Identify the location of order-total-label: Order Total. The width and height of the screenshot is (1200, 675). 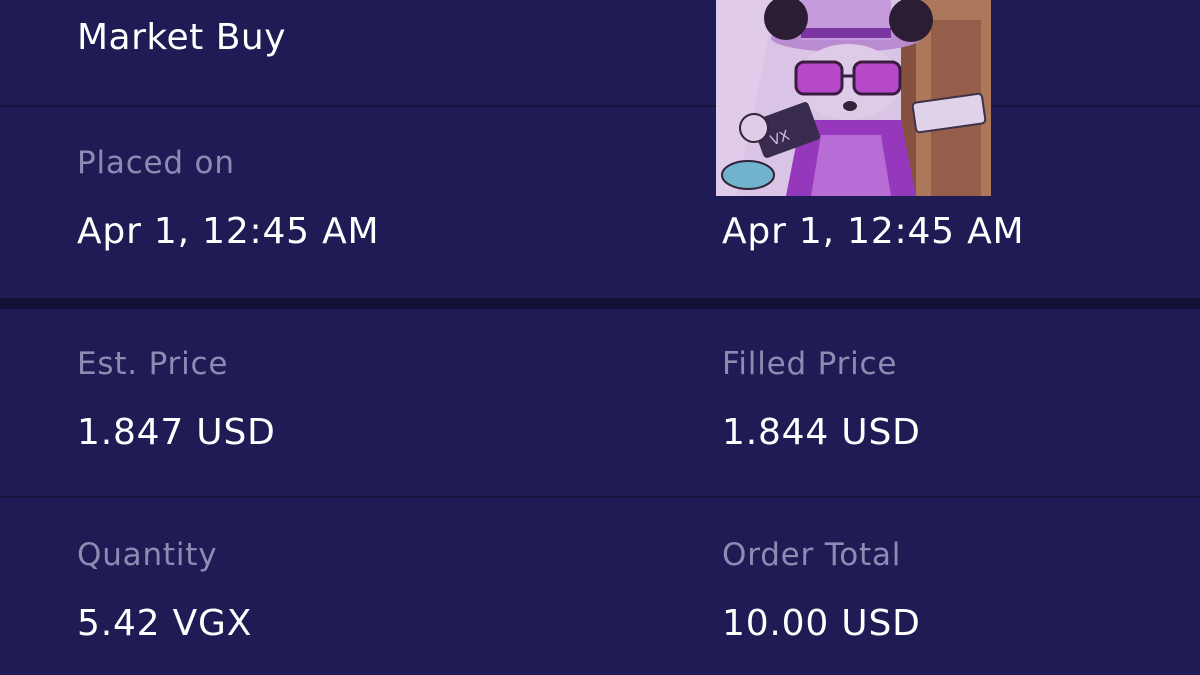
(812, 555).